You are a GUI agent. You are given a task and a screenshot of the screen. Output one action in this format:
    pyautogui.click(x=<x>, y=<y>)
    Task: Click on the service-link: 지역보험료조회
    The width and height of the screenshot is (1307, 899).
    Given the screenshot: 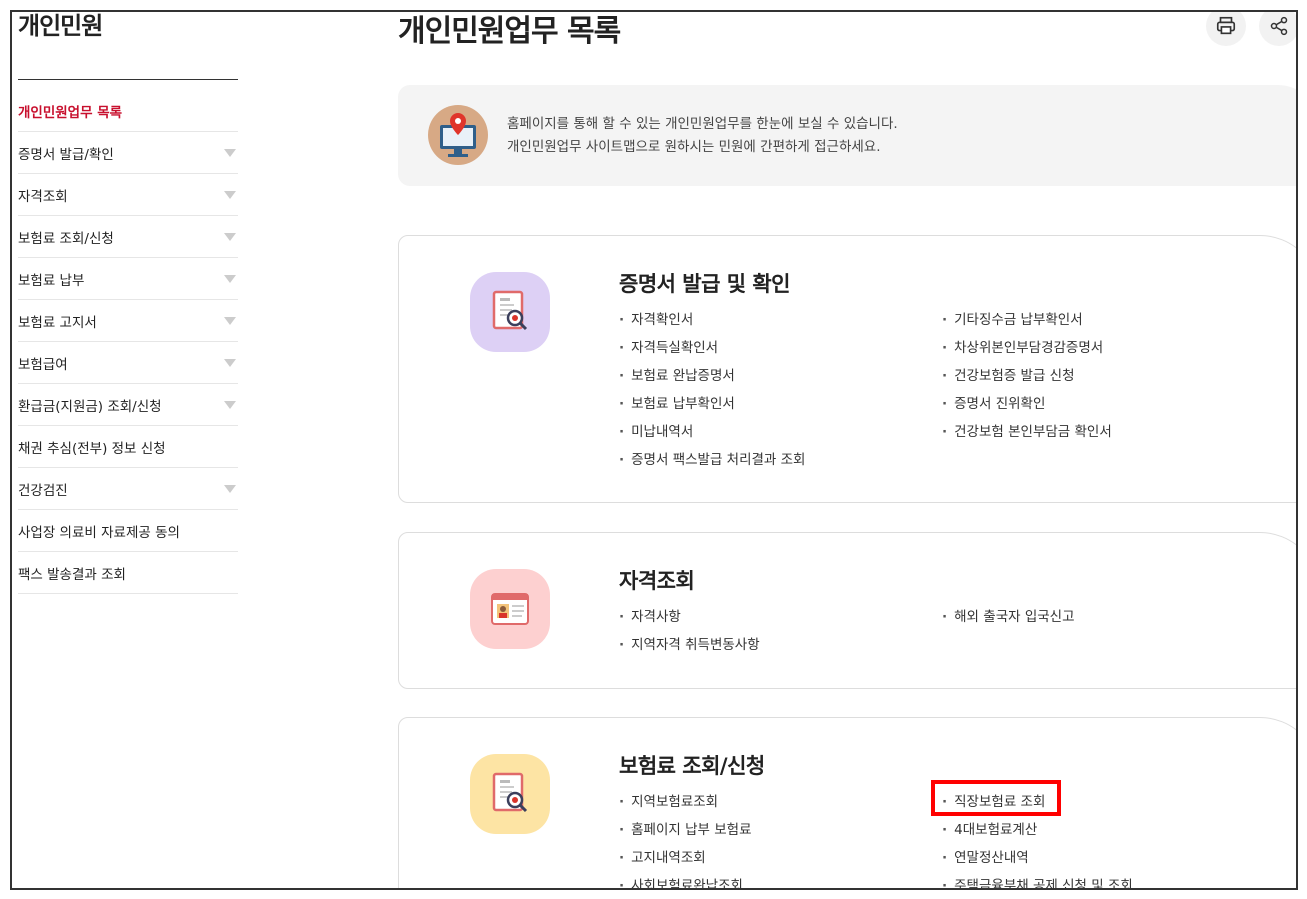 What is the action you would take?
    pyautogui.click(x=685, y=802)
    